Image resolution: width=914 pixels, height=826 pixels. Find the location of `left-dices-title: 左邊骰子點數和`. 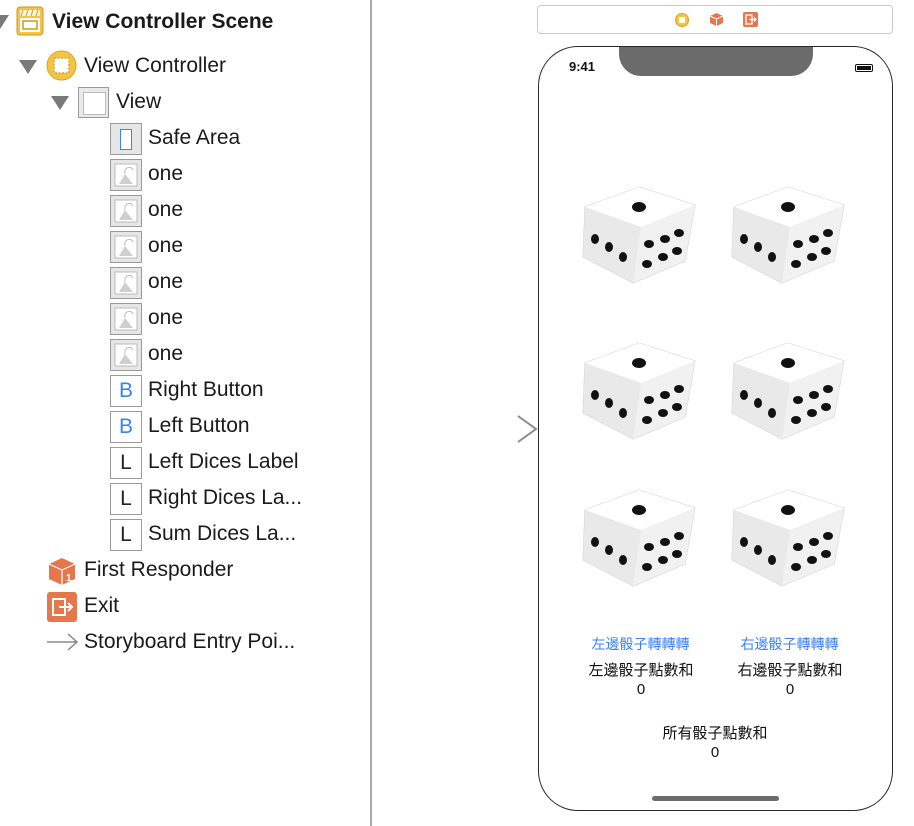

left-dices-title: 左邊骰子點數和 is located at coordinates (641, 670).